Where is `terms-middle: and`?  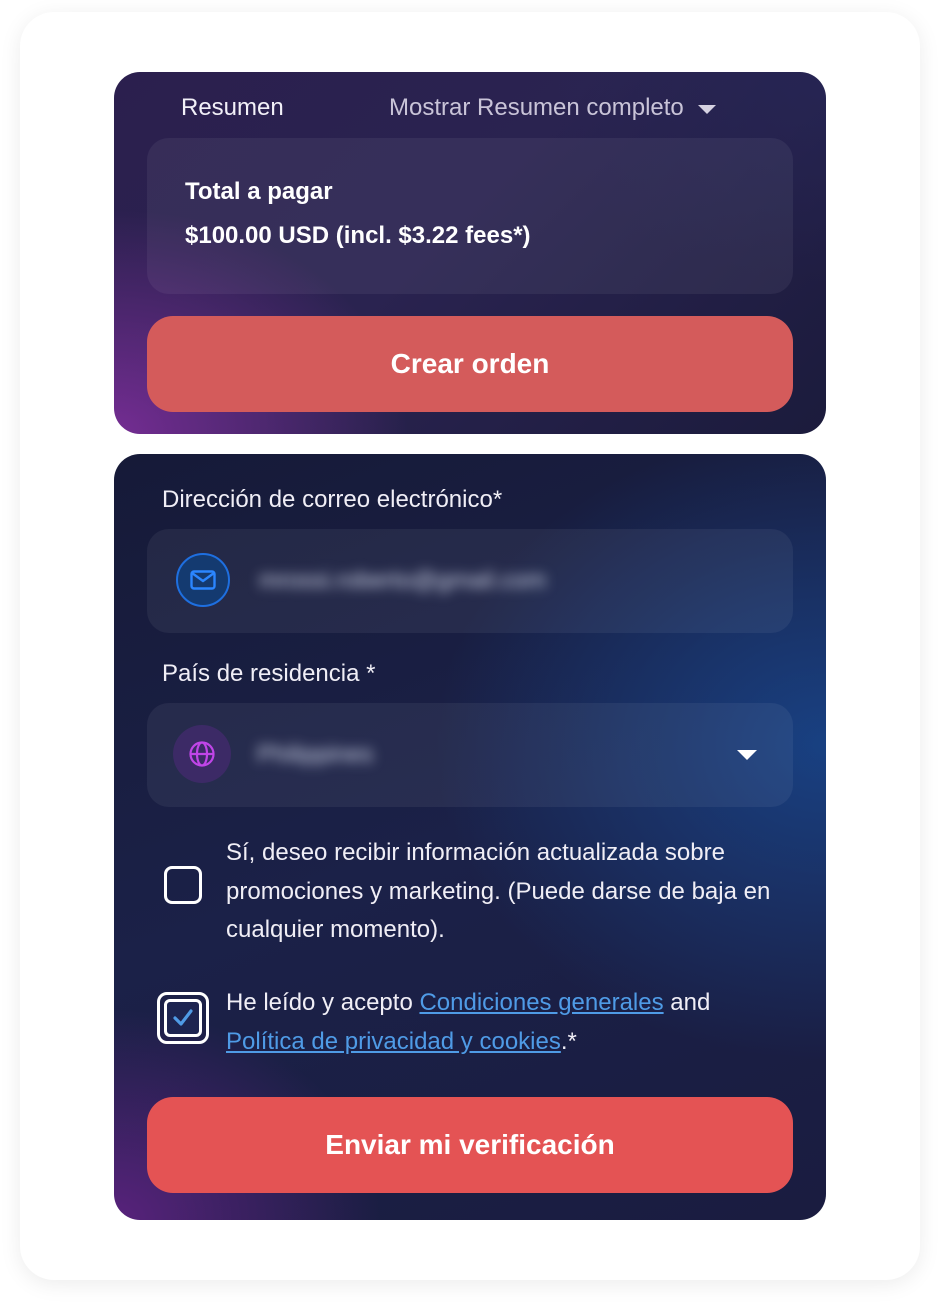
terms-middle: and is located at coordinates (687, 1002).